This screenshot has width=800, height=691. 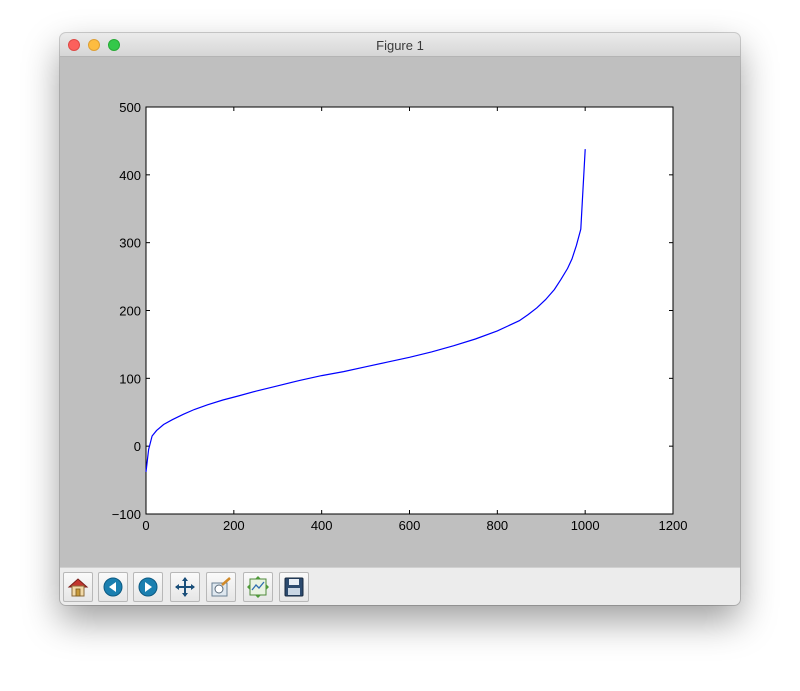 I want to click on save-floppy-icon, so click(x=294, y=587).